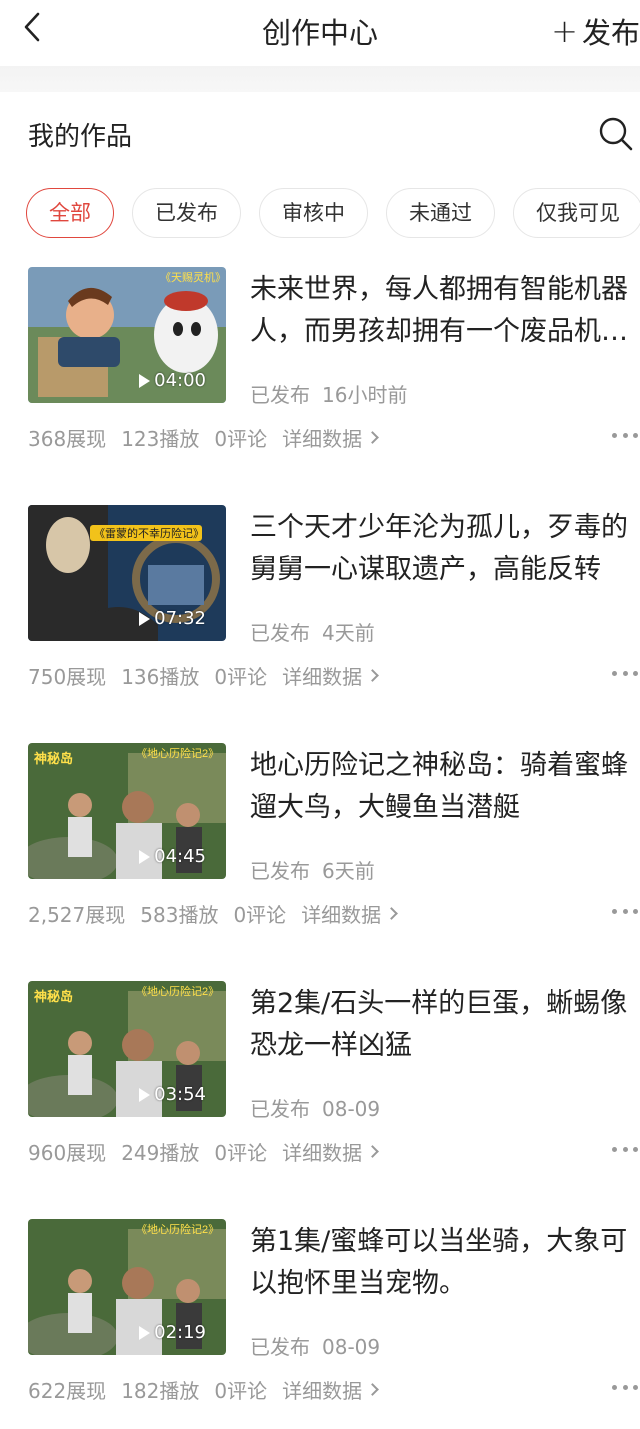 Image resolution: width=640 pixels, height=1429 pixels. What do you see at coordinates (320, 79) in the screenshot?
I see `header-divider` at bounding box center [320, 79].